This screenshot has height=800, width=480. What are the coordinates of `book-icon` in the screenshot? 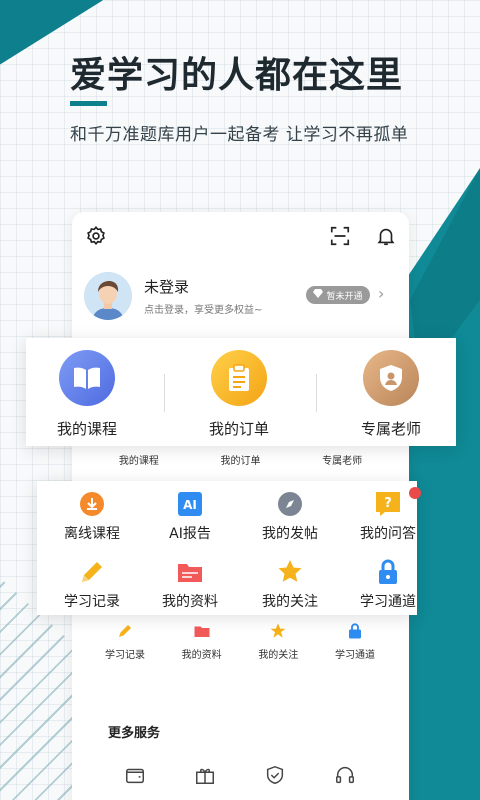 It's located at (87, 378).